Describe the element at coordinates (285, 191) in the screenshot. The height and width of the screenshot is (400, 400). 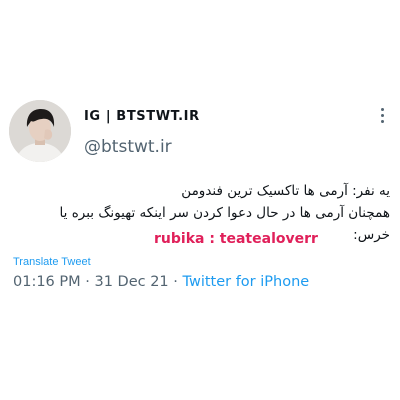
I see `tweet-text-line: یه نفر: آرمی ها تاکسیک ترین فندومن` at that location.